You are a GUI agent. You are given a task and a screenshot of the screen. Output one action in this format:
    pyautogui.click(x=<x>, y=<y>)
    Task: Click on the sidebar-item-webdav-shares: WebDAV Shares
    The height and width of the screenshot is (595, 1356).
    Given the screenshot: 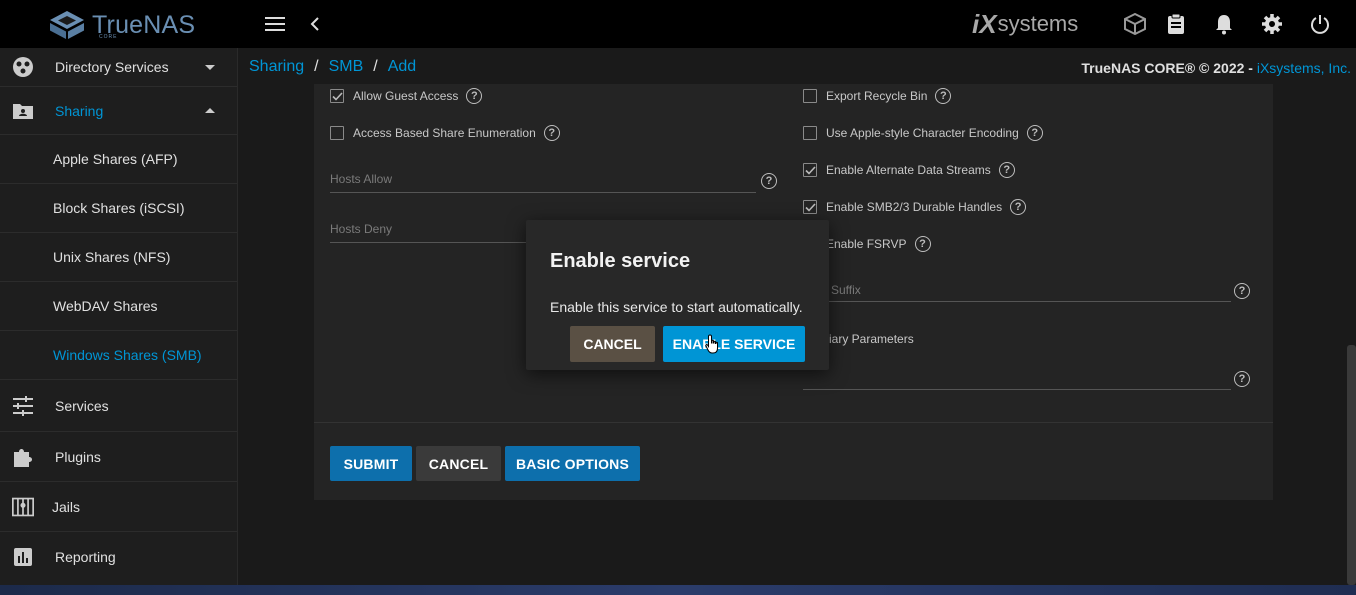 What is the action you would take?
    pyautogui.click(x=118, y=306)
    